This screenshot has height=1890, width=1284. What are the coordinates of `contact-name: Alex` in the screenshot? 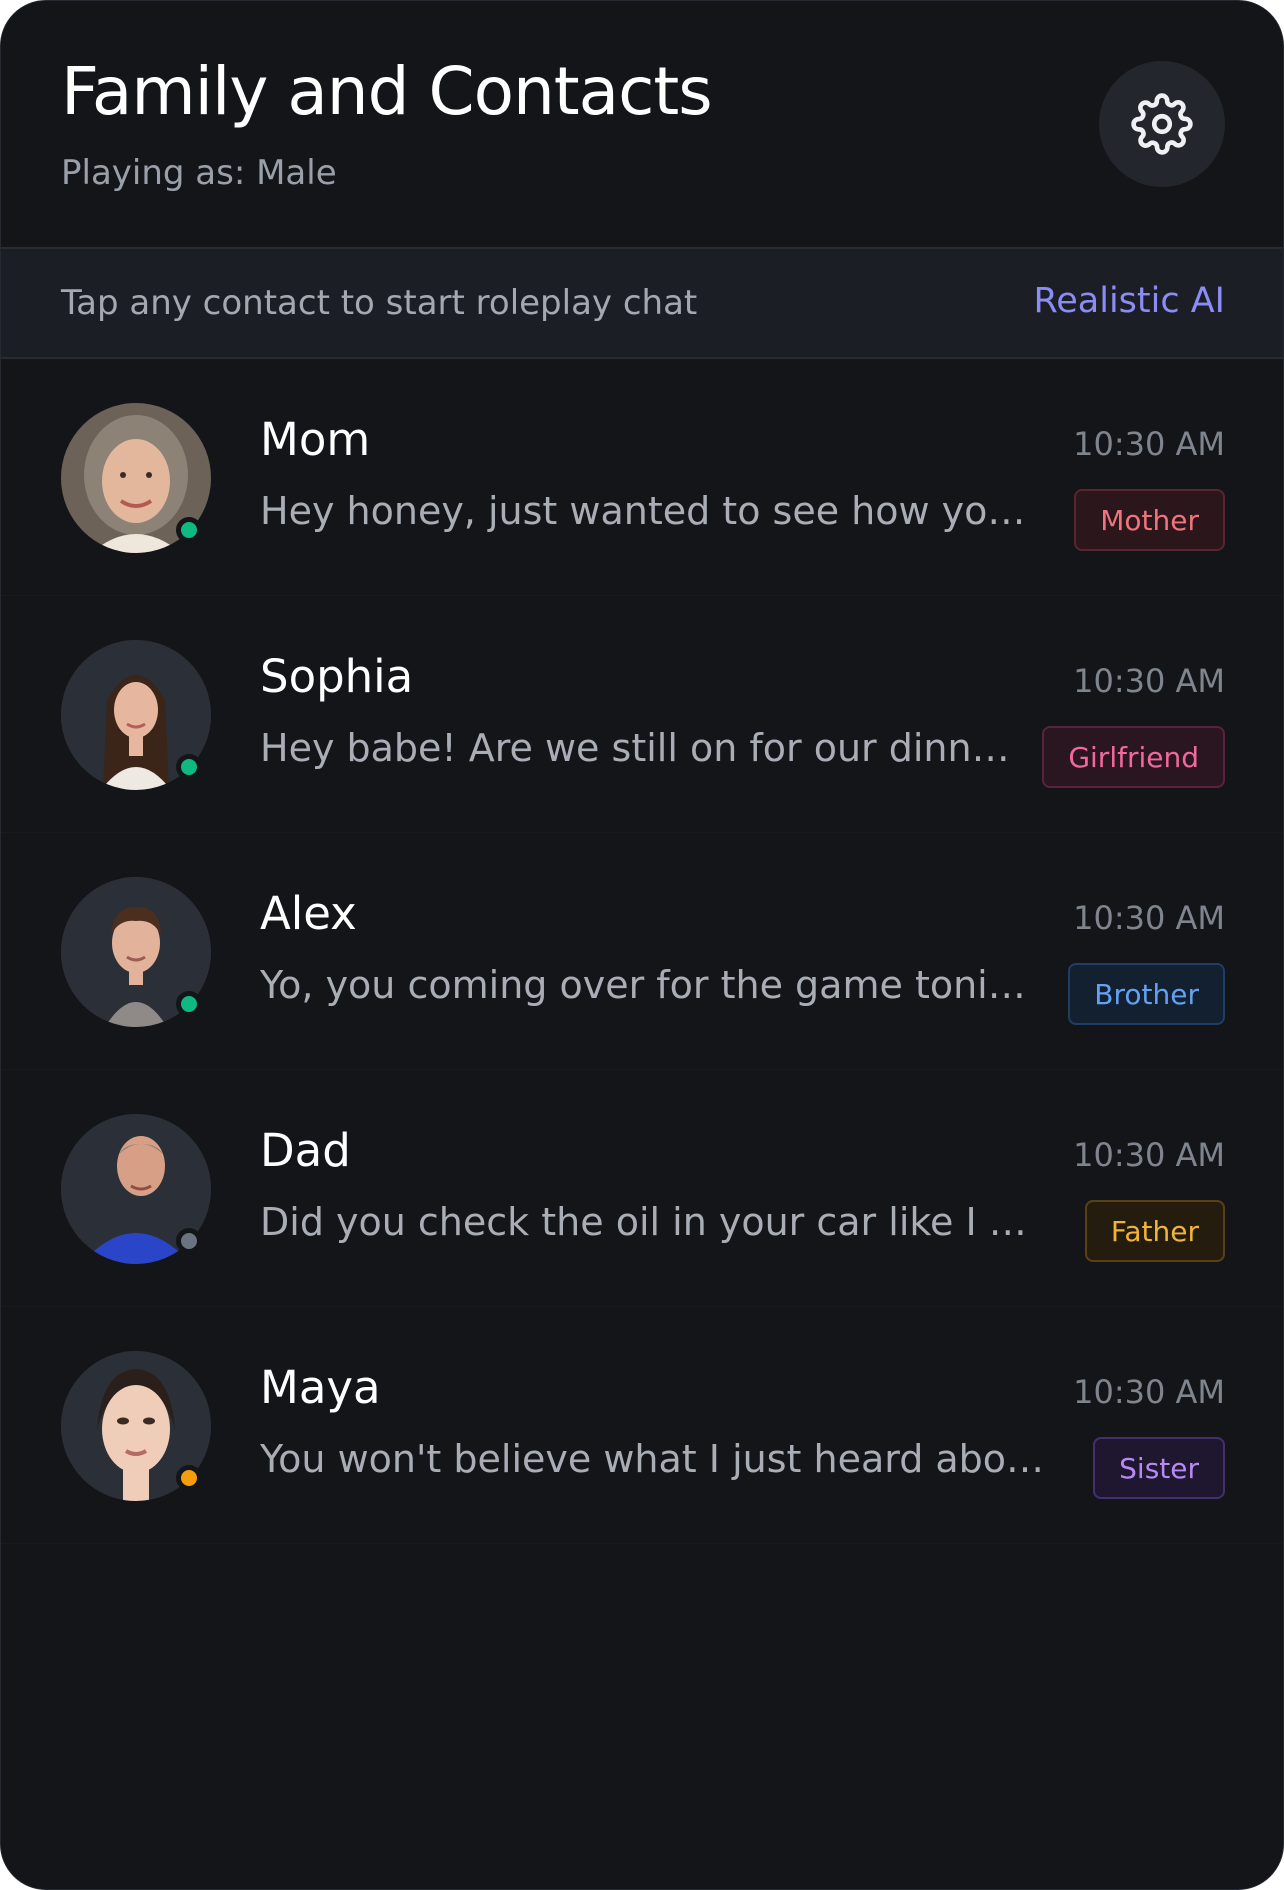 It's located at (308, 913).